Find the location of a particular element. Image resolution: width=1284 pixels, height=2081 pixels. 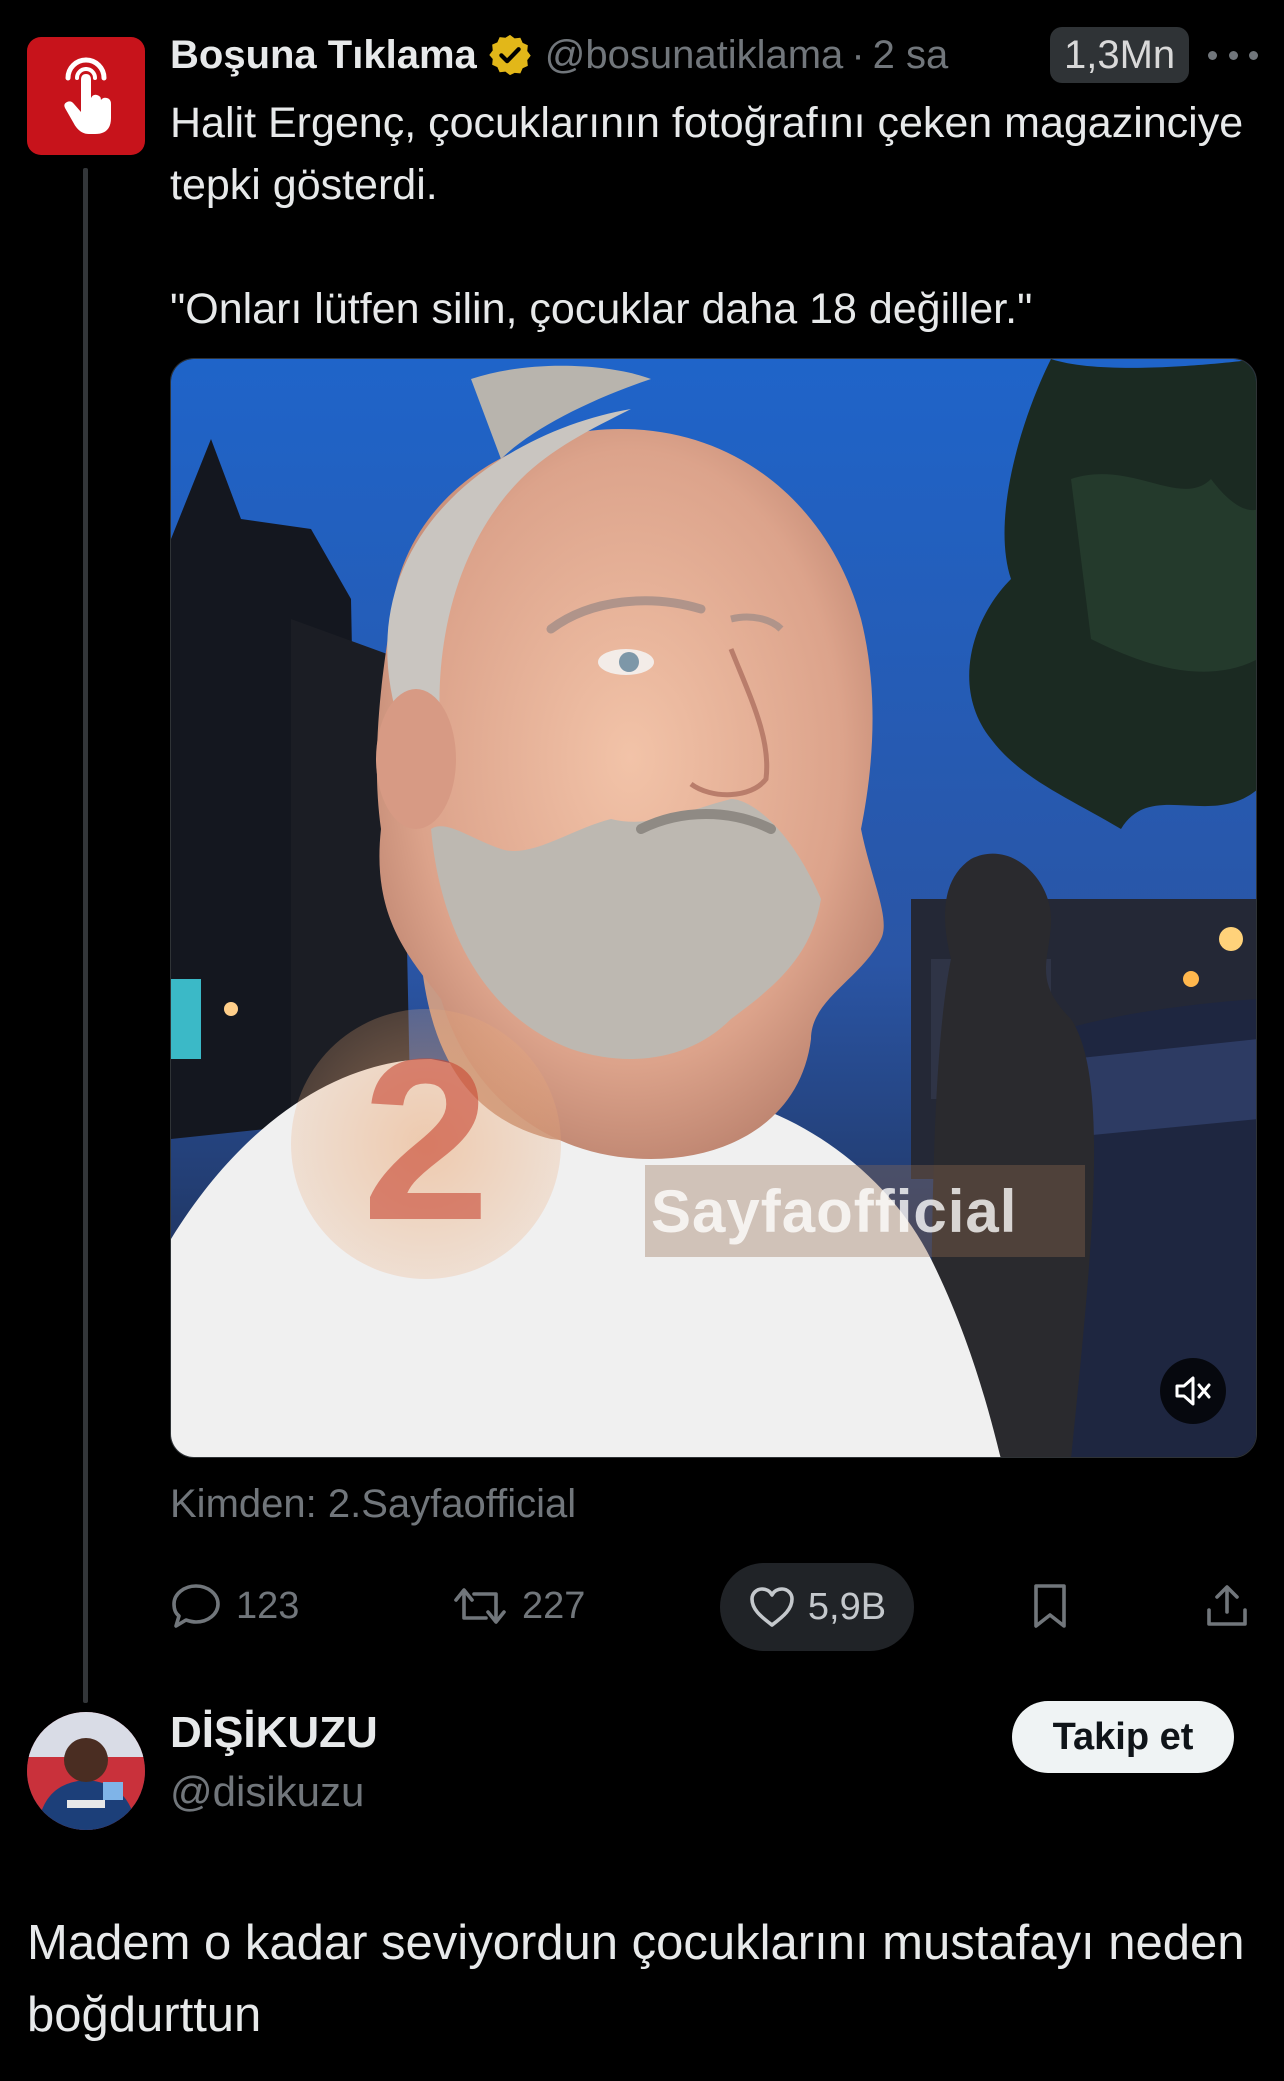

like-count: 5,9B is located at coordinates (847, 1606).